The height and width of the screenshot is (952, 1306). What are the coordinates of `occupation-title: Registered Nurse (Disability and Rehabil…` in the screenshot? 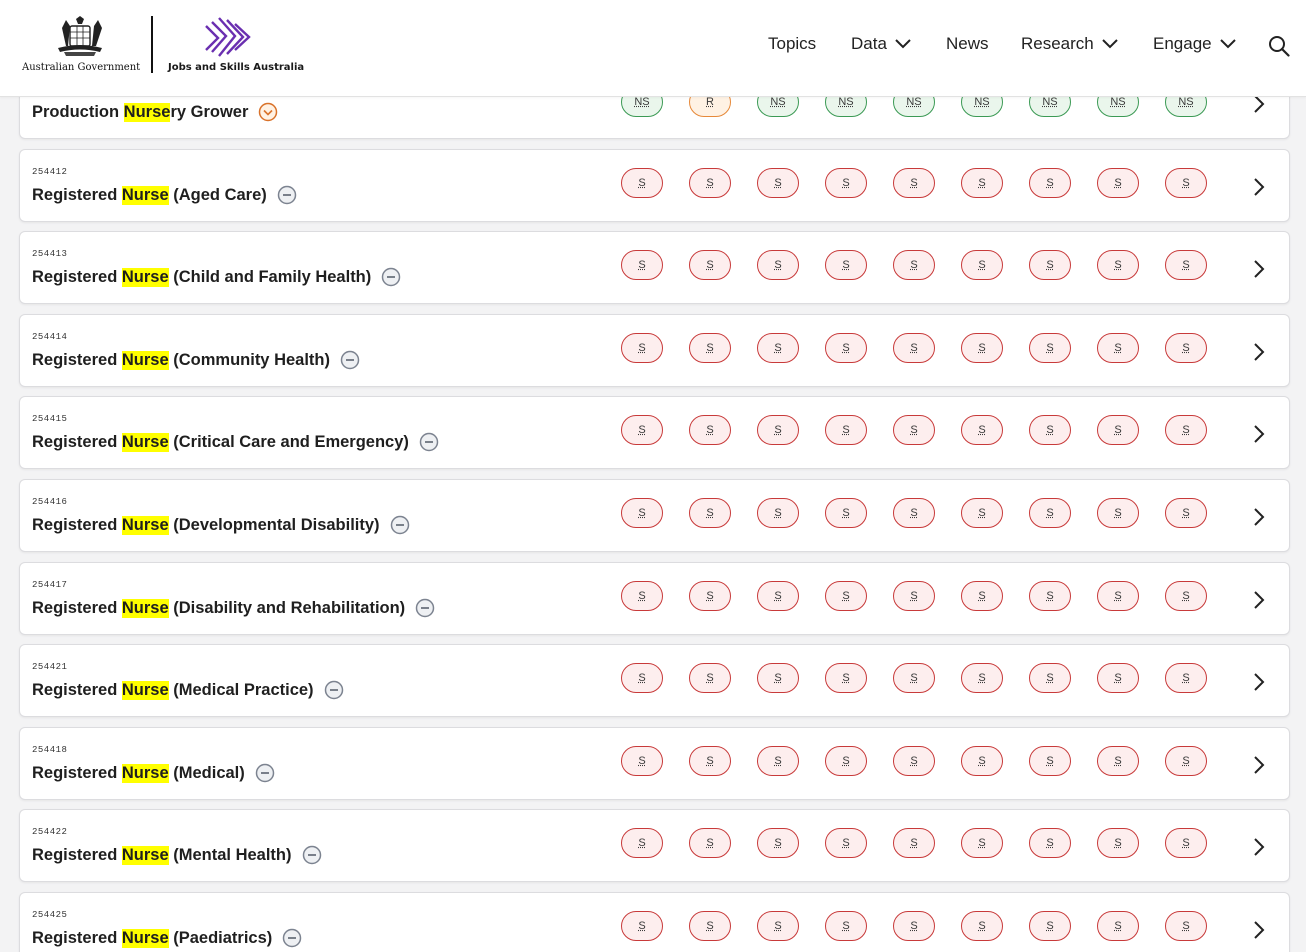 It's located at (233, 608).